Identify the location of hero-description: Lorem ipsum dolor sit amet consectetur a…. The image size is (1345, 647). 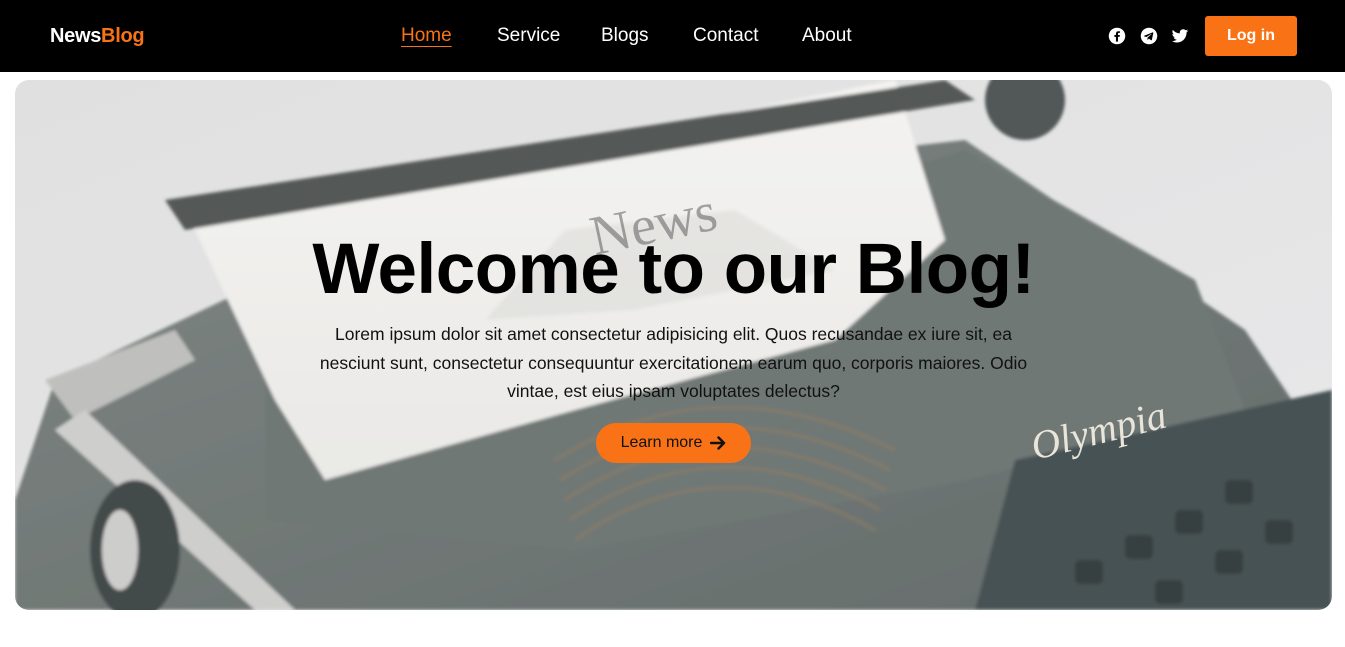
(673, 362).